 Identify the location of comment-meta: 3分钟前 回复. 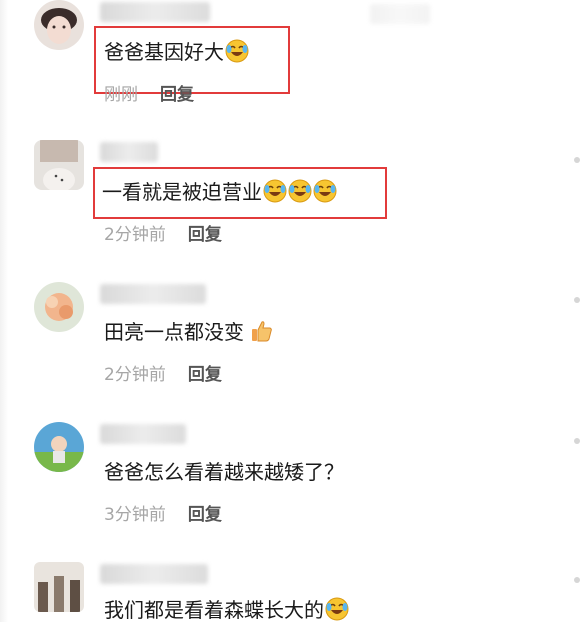
(163, 515).